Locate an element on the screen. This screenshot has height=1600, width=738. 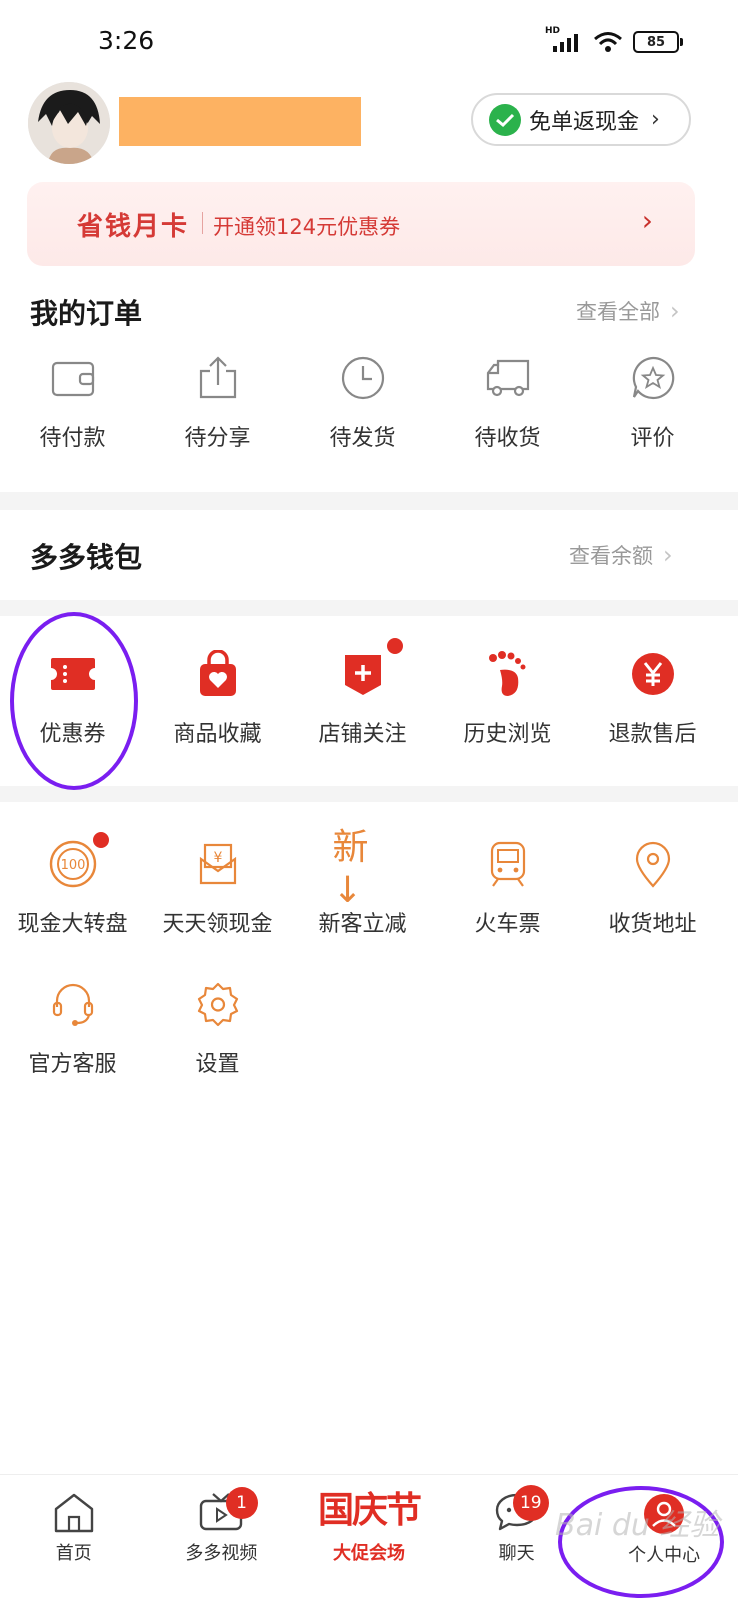
order-item-pending-receipt: 待收货 is located at coordinates (507, 402).